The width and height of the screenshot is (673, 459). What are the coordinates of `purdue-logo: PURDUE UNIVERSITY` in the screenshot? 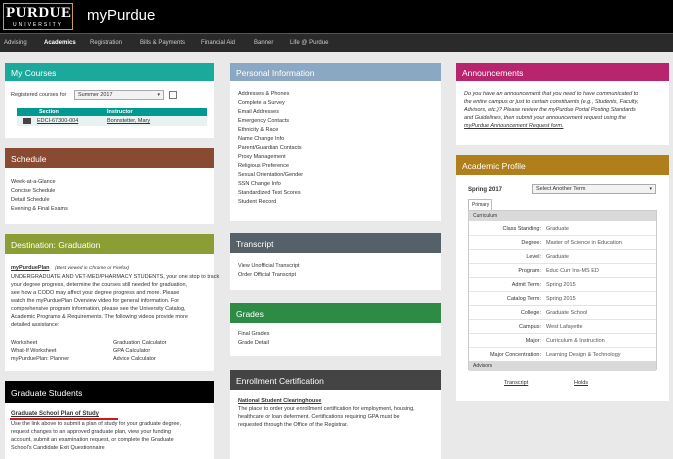 It's located at (38, 16).